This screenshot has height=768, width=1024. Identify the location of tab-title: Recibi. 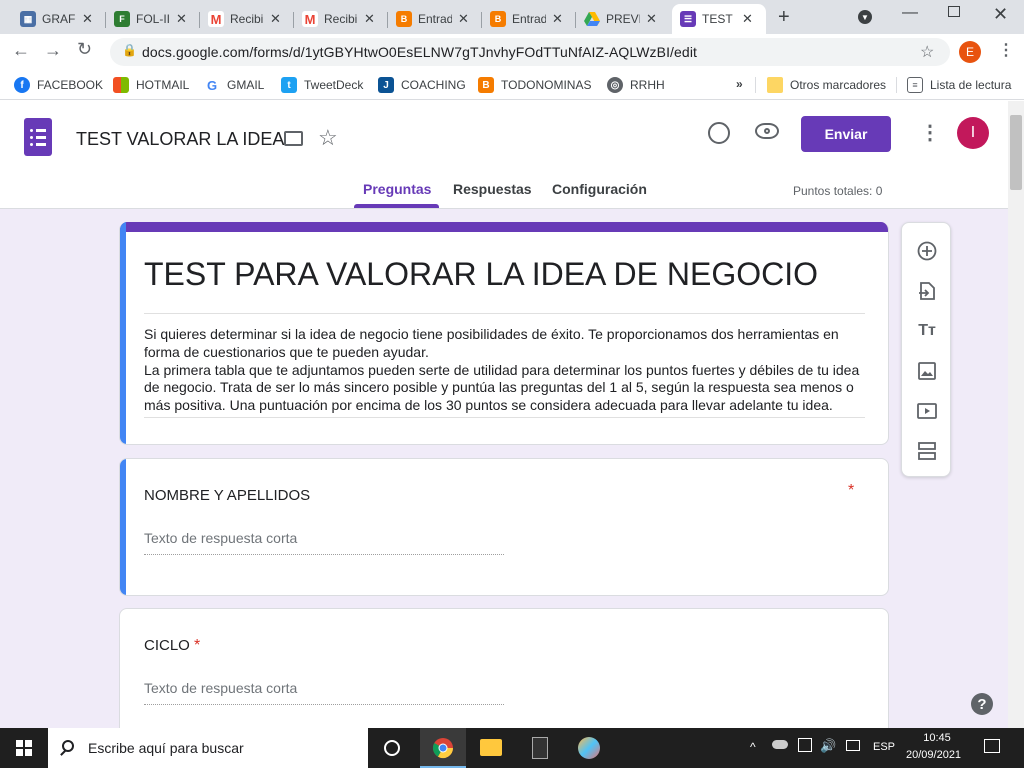
(341, 19).